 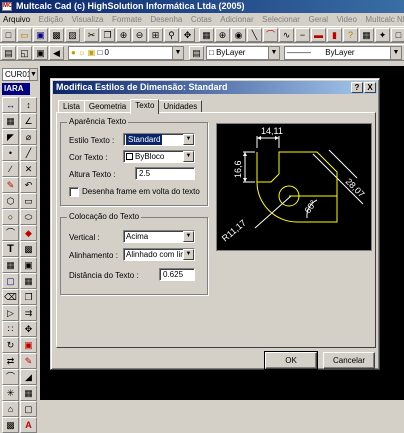 What do you see at coordinates (382, 35) in the screenshot?
I see `pin-icon: ✦` at bounding box center [382, 35].